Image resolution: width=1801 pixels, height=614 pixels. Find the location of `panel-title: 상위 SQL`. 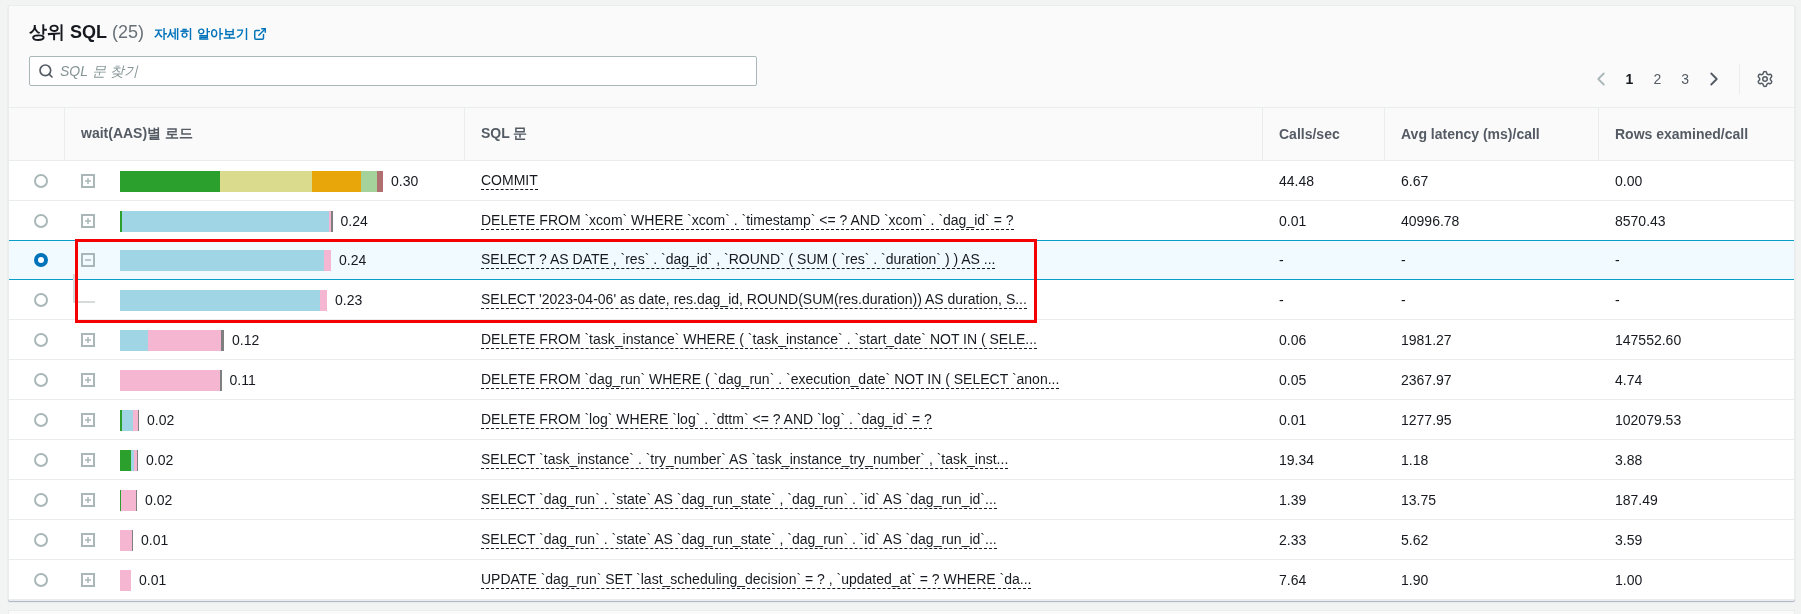

panel-title: 상위 SQL is located at coordinates (68, 32).